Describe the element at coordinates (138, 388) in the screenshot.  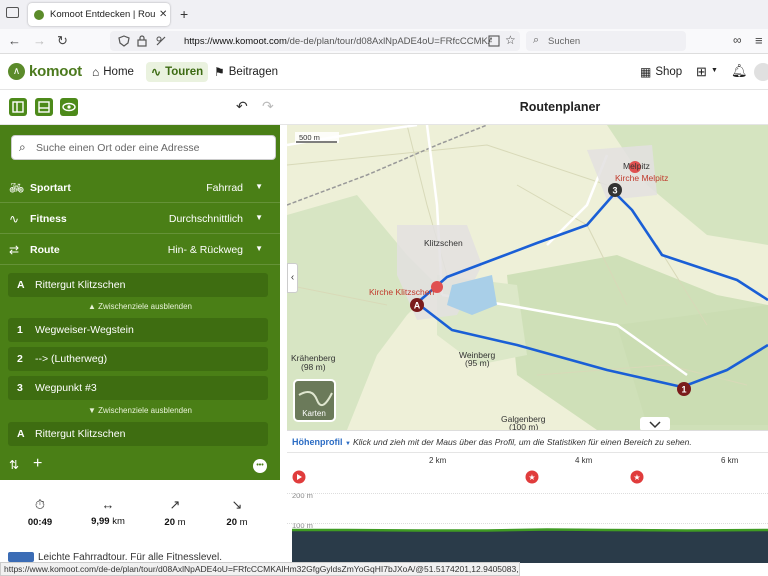
I see `waypoint-3: 3 Wegpunkt #3` at that location.